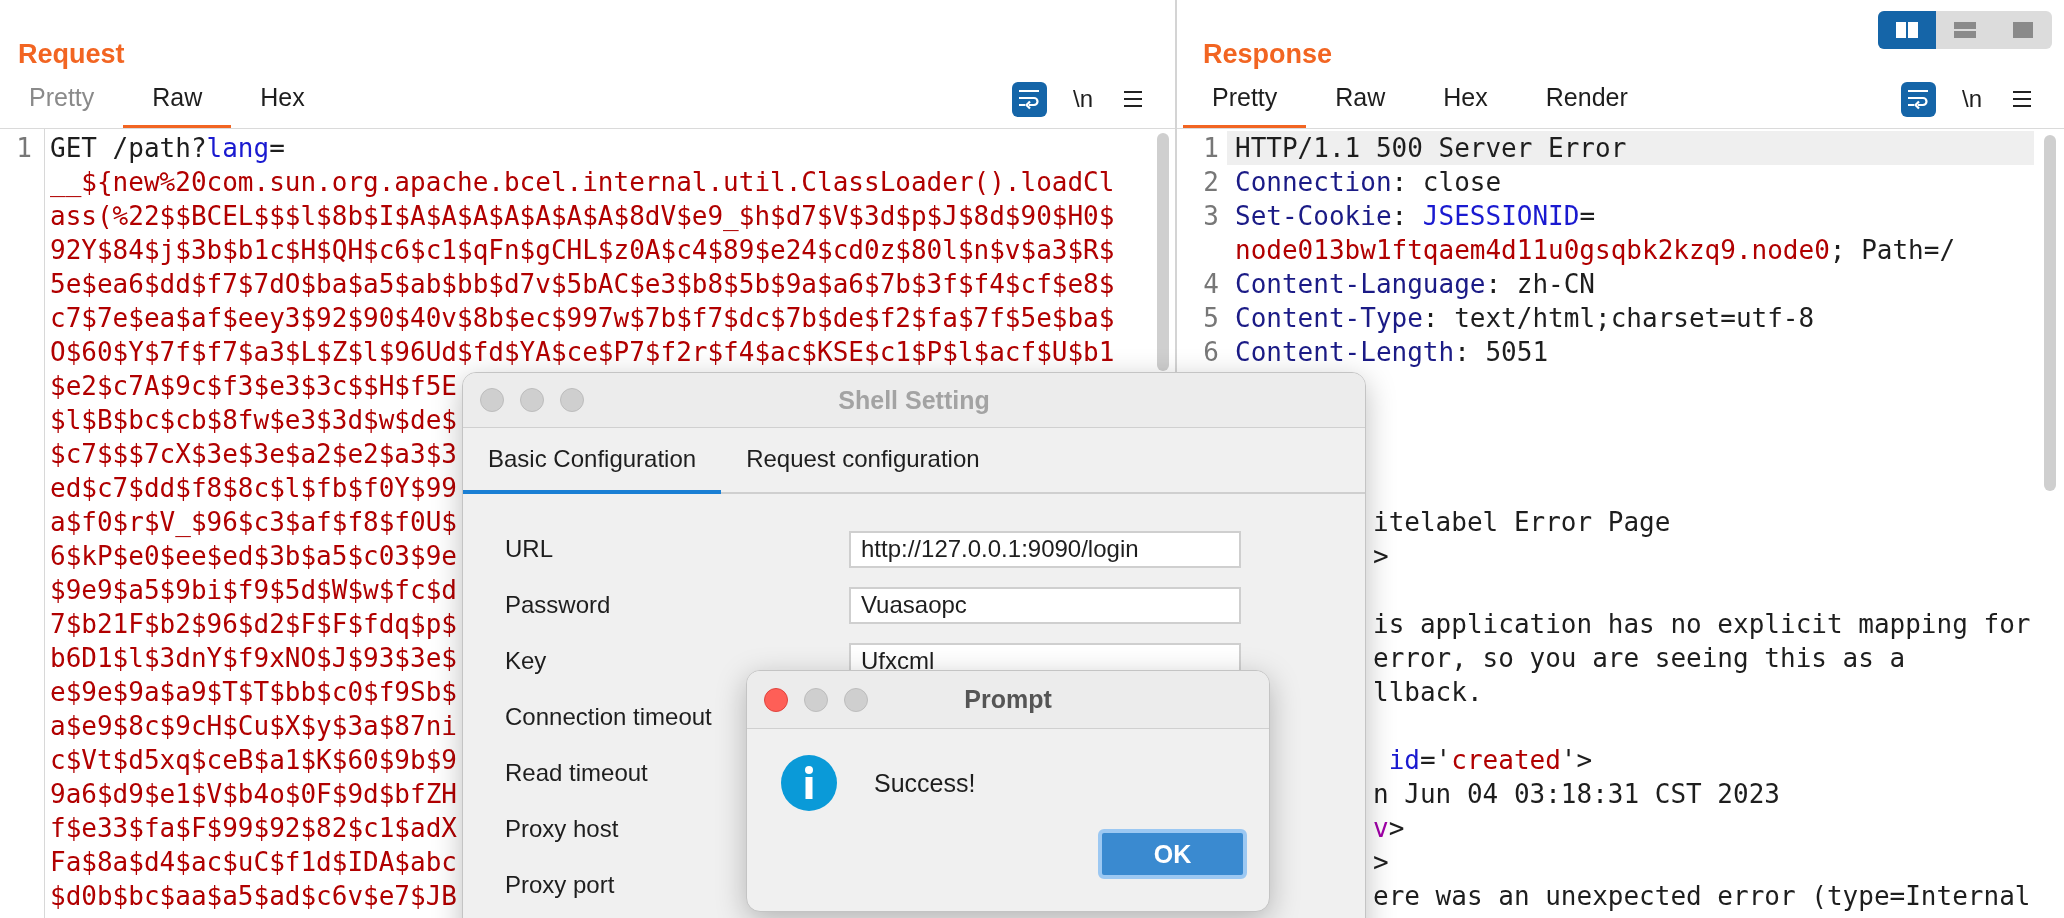  Describe the element at coordinates (253, 726) in the screenshot. I see `code-line: a$e9$8c$9cH$Cu$X$y$3a$87ni` at that location.